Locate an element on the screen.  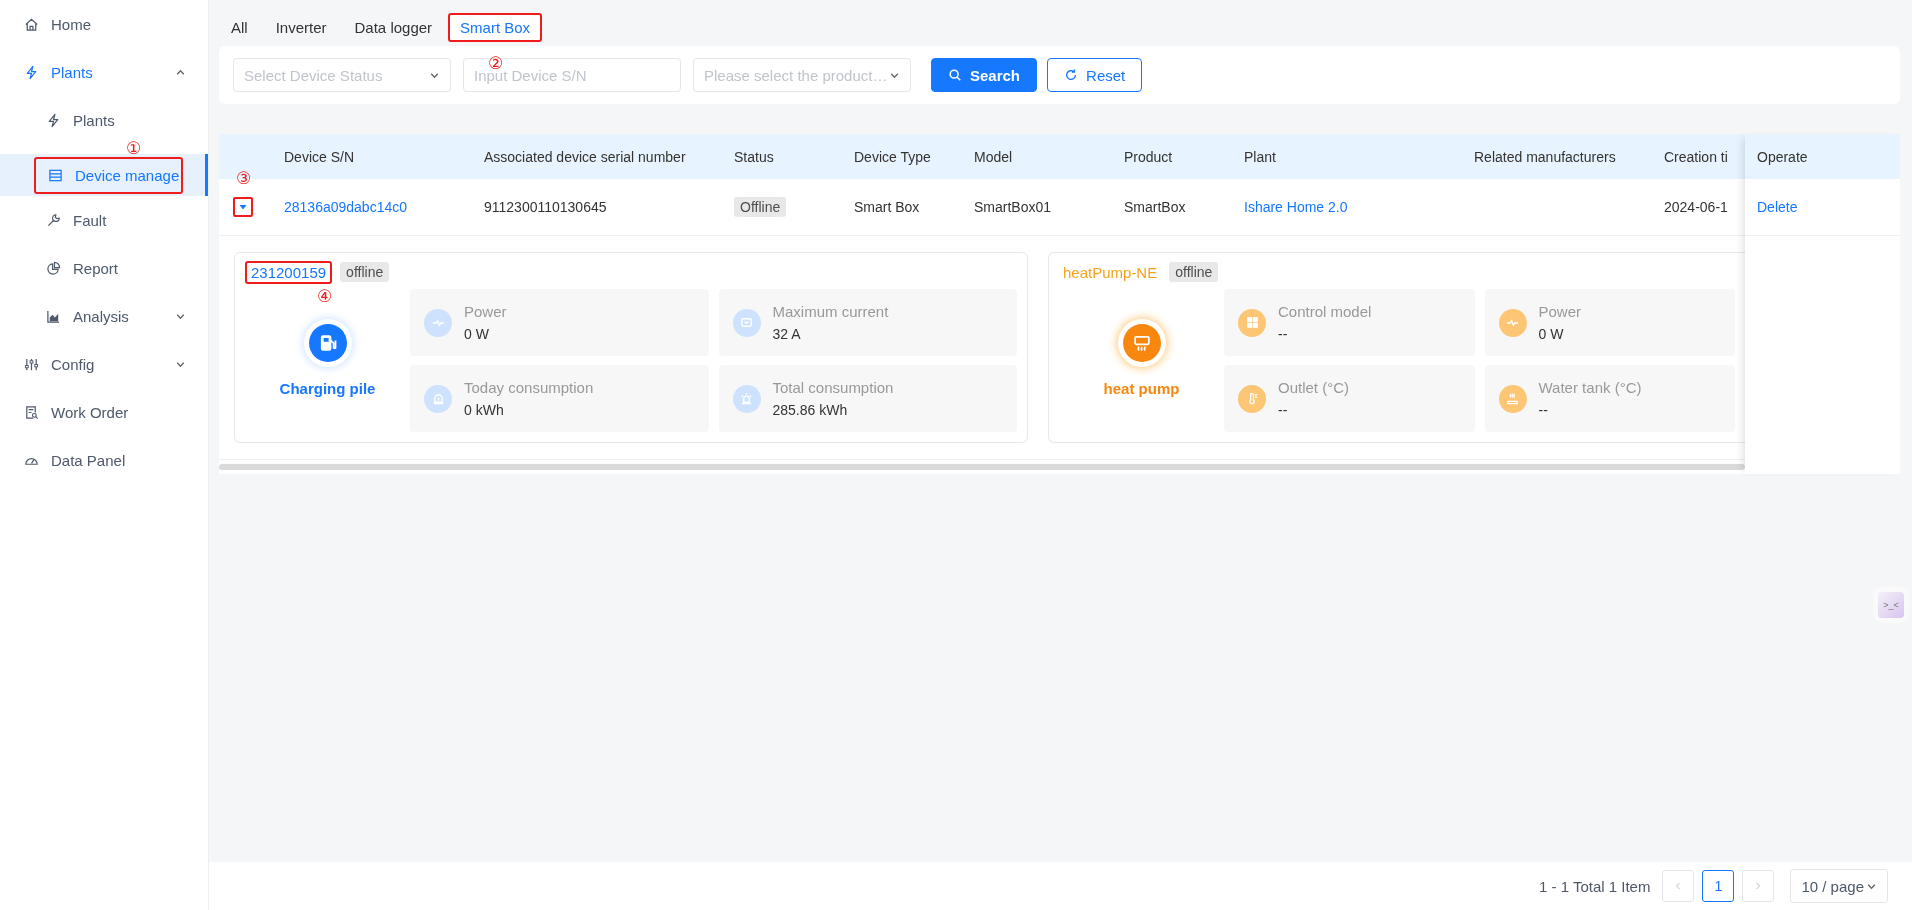
device-type-label: heat pump is located at coordinates (1141, 388).